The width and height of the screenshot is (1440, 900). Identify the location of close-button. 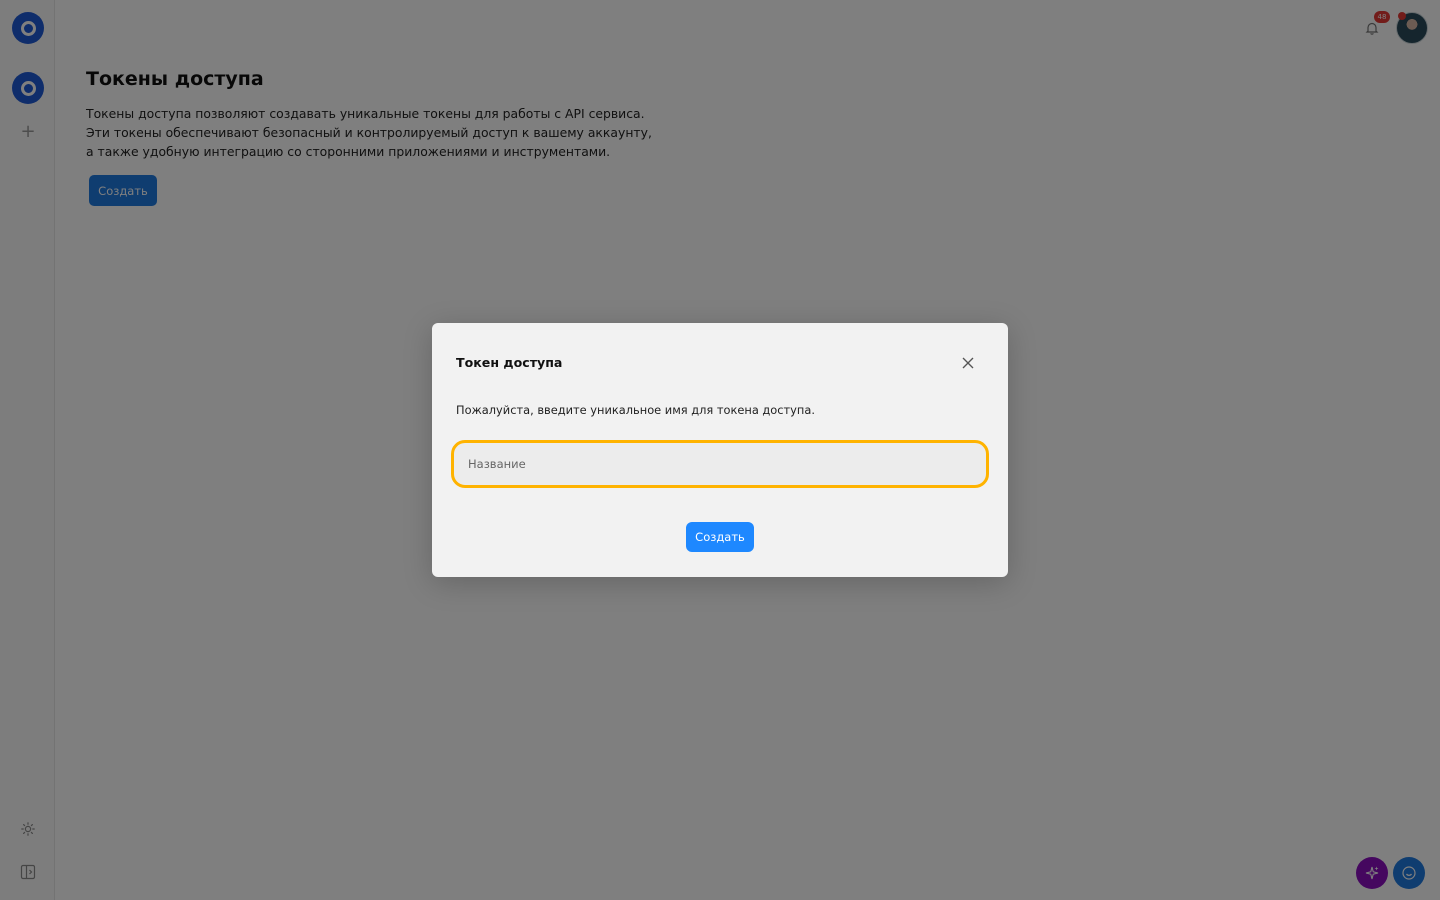
(968, 363).